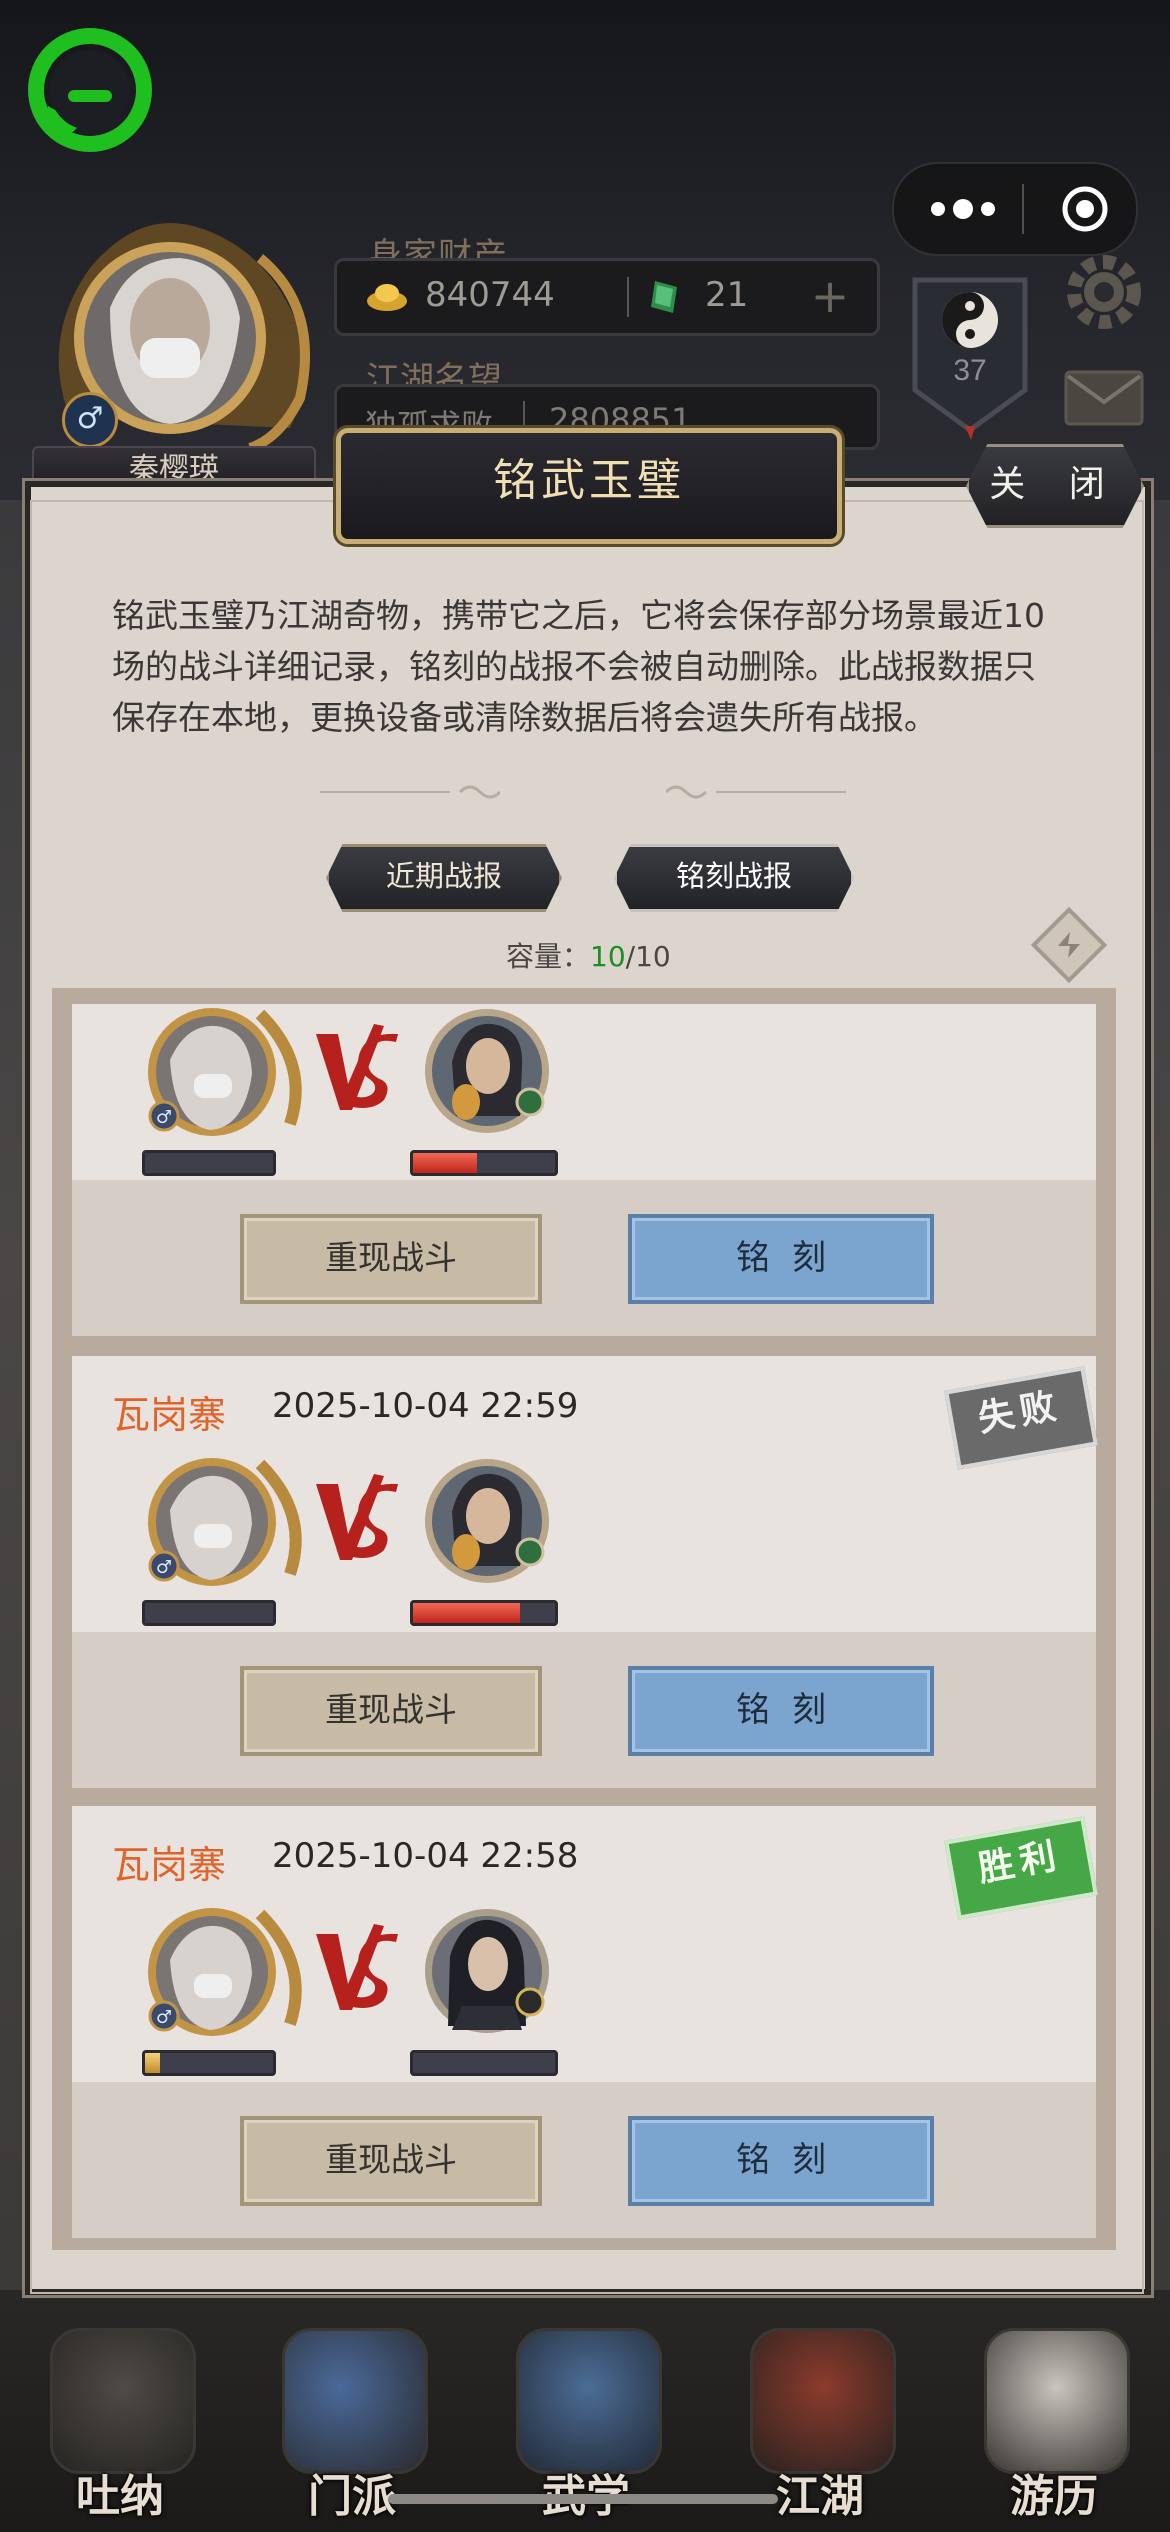  Describe the element at coordinates (1021, 1868) in the screenshot. I see `result-stamp-win: 胜利` at that location.